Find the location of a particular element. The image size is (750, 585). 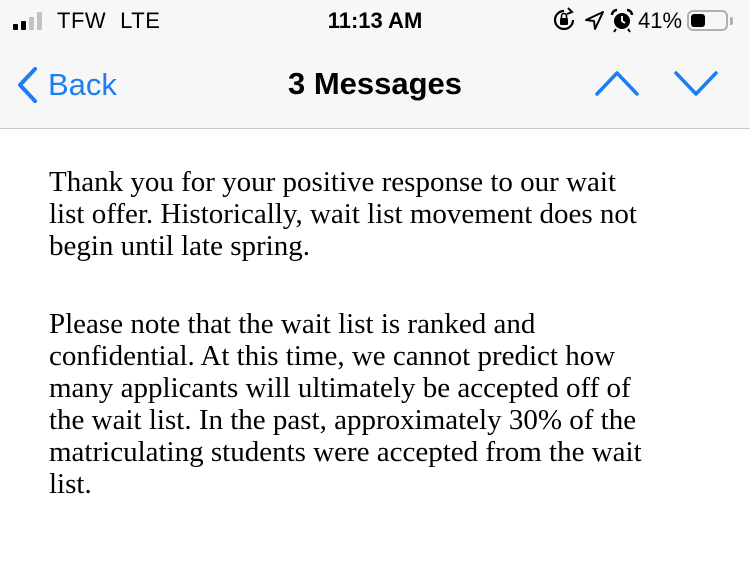

previous-message-button is located at coordinates (617, 83).